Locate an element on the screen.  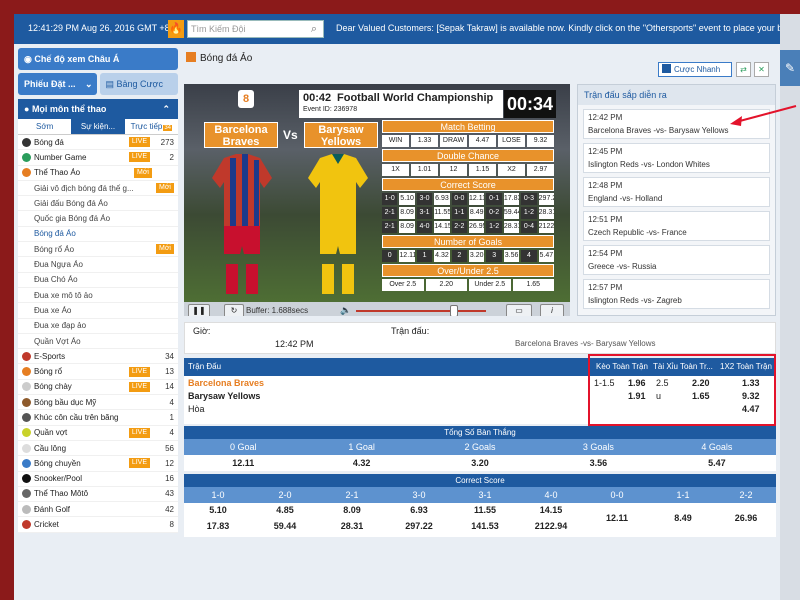
upcoming-match: 12:48 PM England -vs- Holland is located at coordinates (676, 192).